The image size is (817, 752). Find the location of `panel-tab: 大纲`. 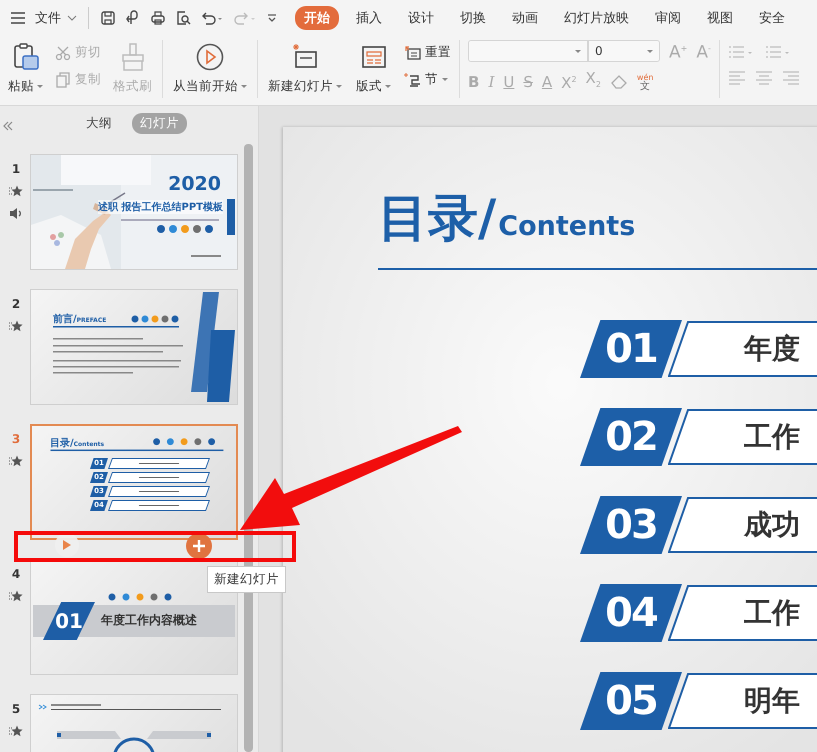

panel-tab: 大纲 is located at coordinates (99, 123).